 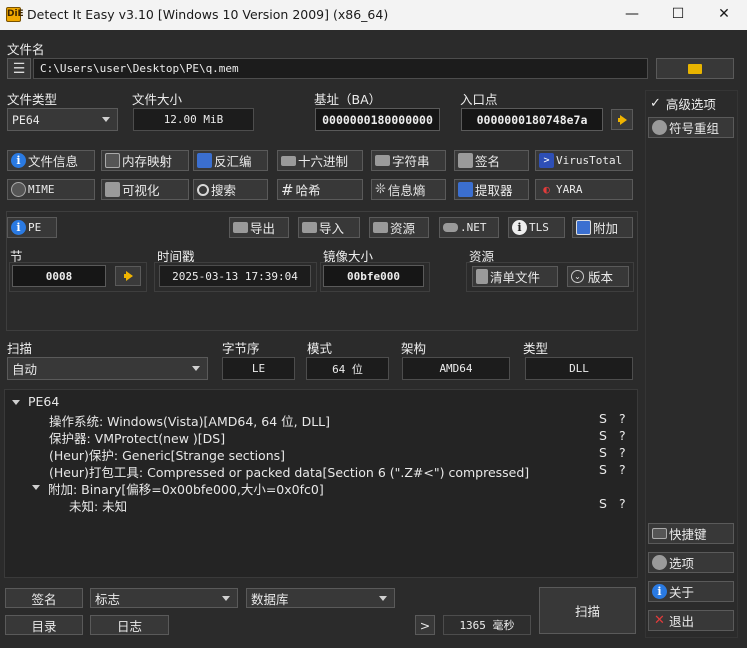 What do you see at coordinates (44, 625) in the screenshot?
I see `directory-button: 目录` at bounding box center [44, 625].